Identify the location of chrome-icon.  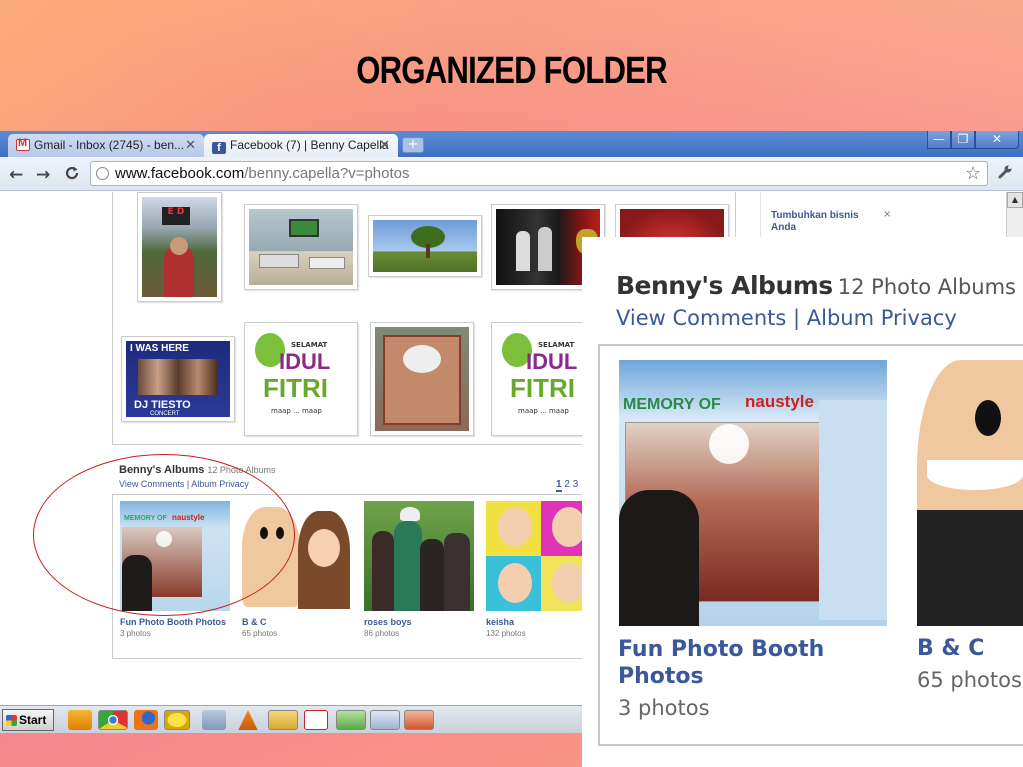
(113, 720).